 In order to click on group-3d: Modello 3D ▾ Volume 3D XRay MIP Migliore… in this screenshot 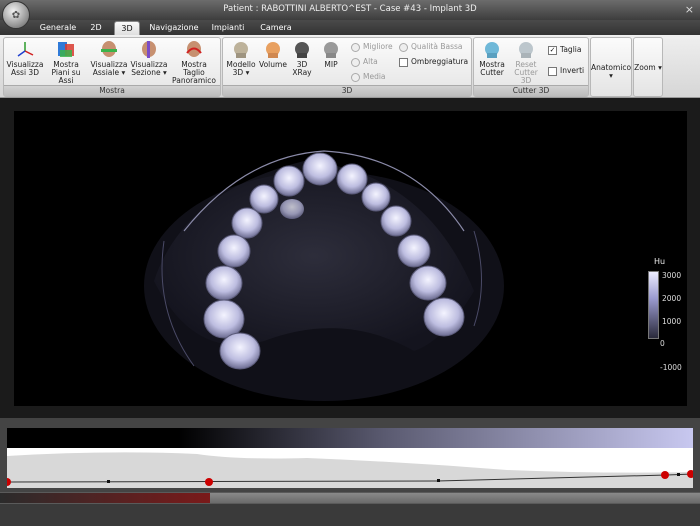, I will do `click(347, 67)`.